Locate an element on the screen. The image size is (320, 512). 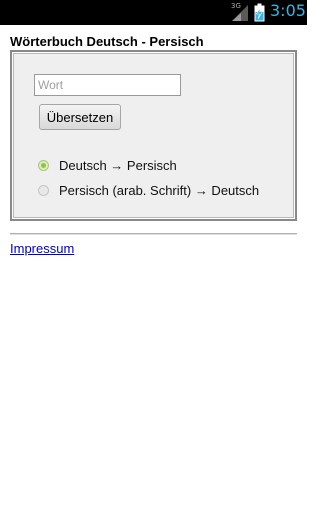
direction-option-de-fa: Deutsch → Persisch is located at coordinates (107, 165).